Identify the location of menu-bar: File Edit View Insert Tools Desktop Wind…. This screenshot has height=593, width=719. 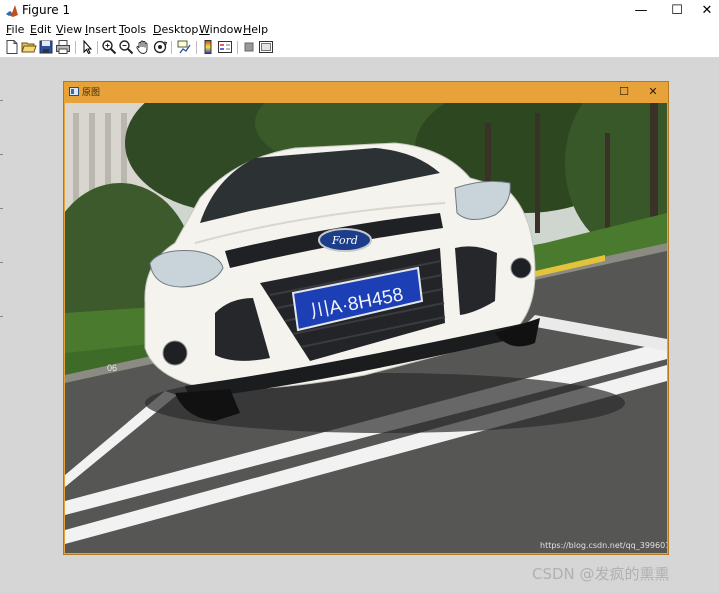
(359, 30).